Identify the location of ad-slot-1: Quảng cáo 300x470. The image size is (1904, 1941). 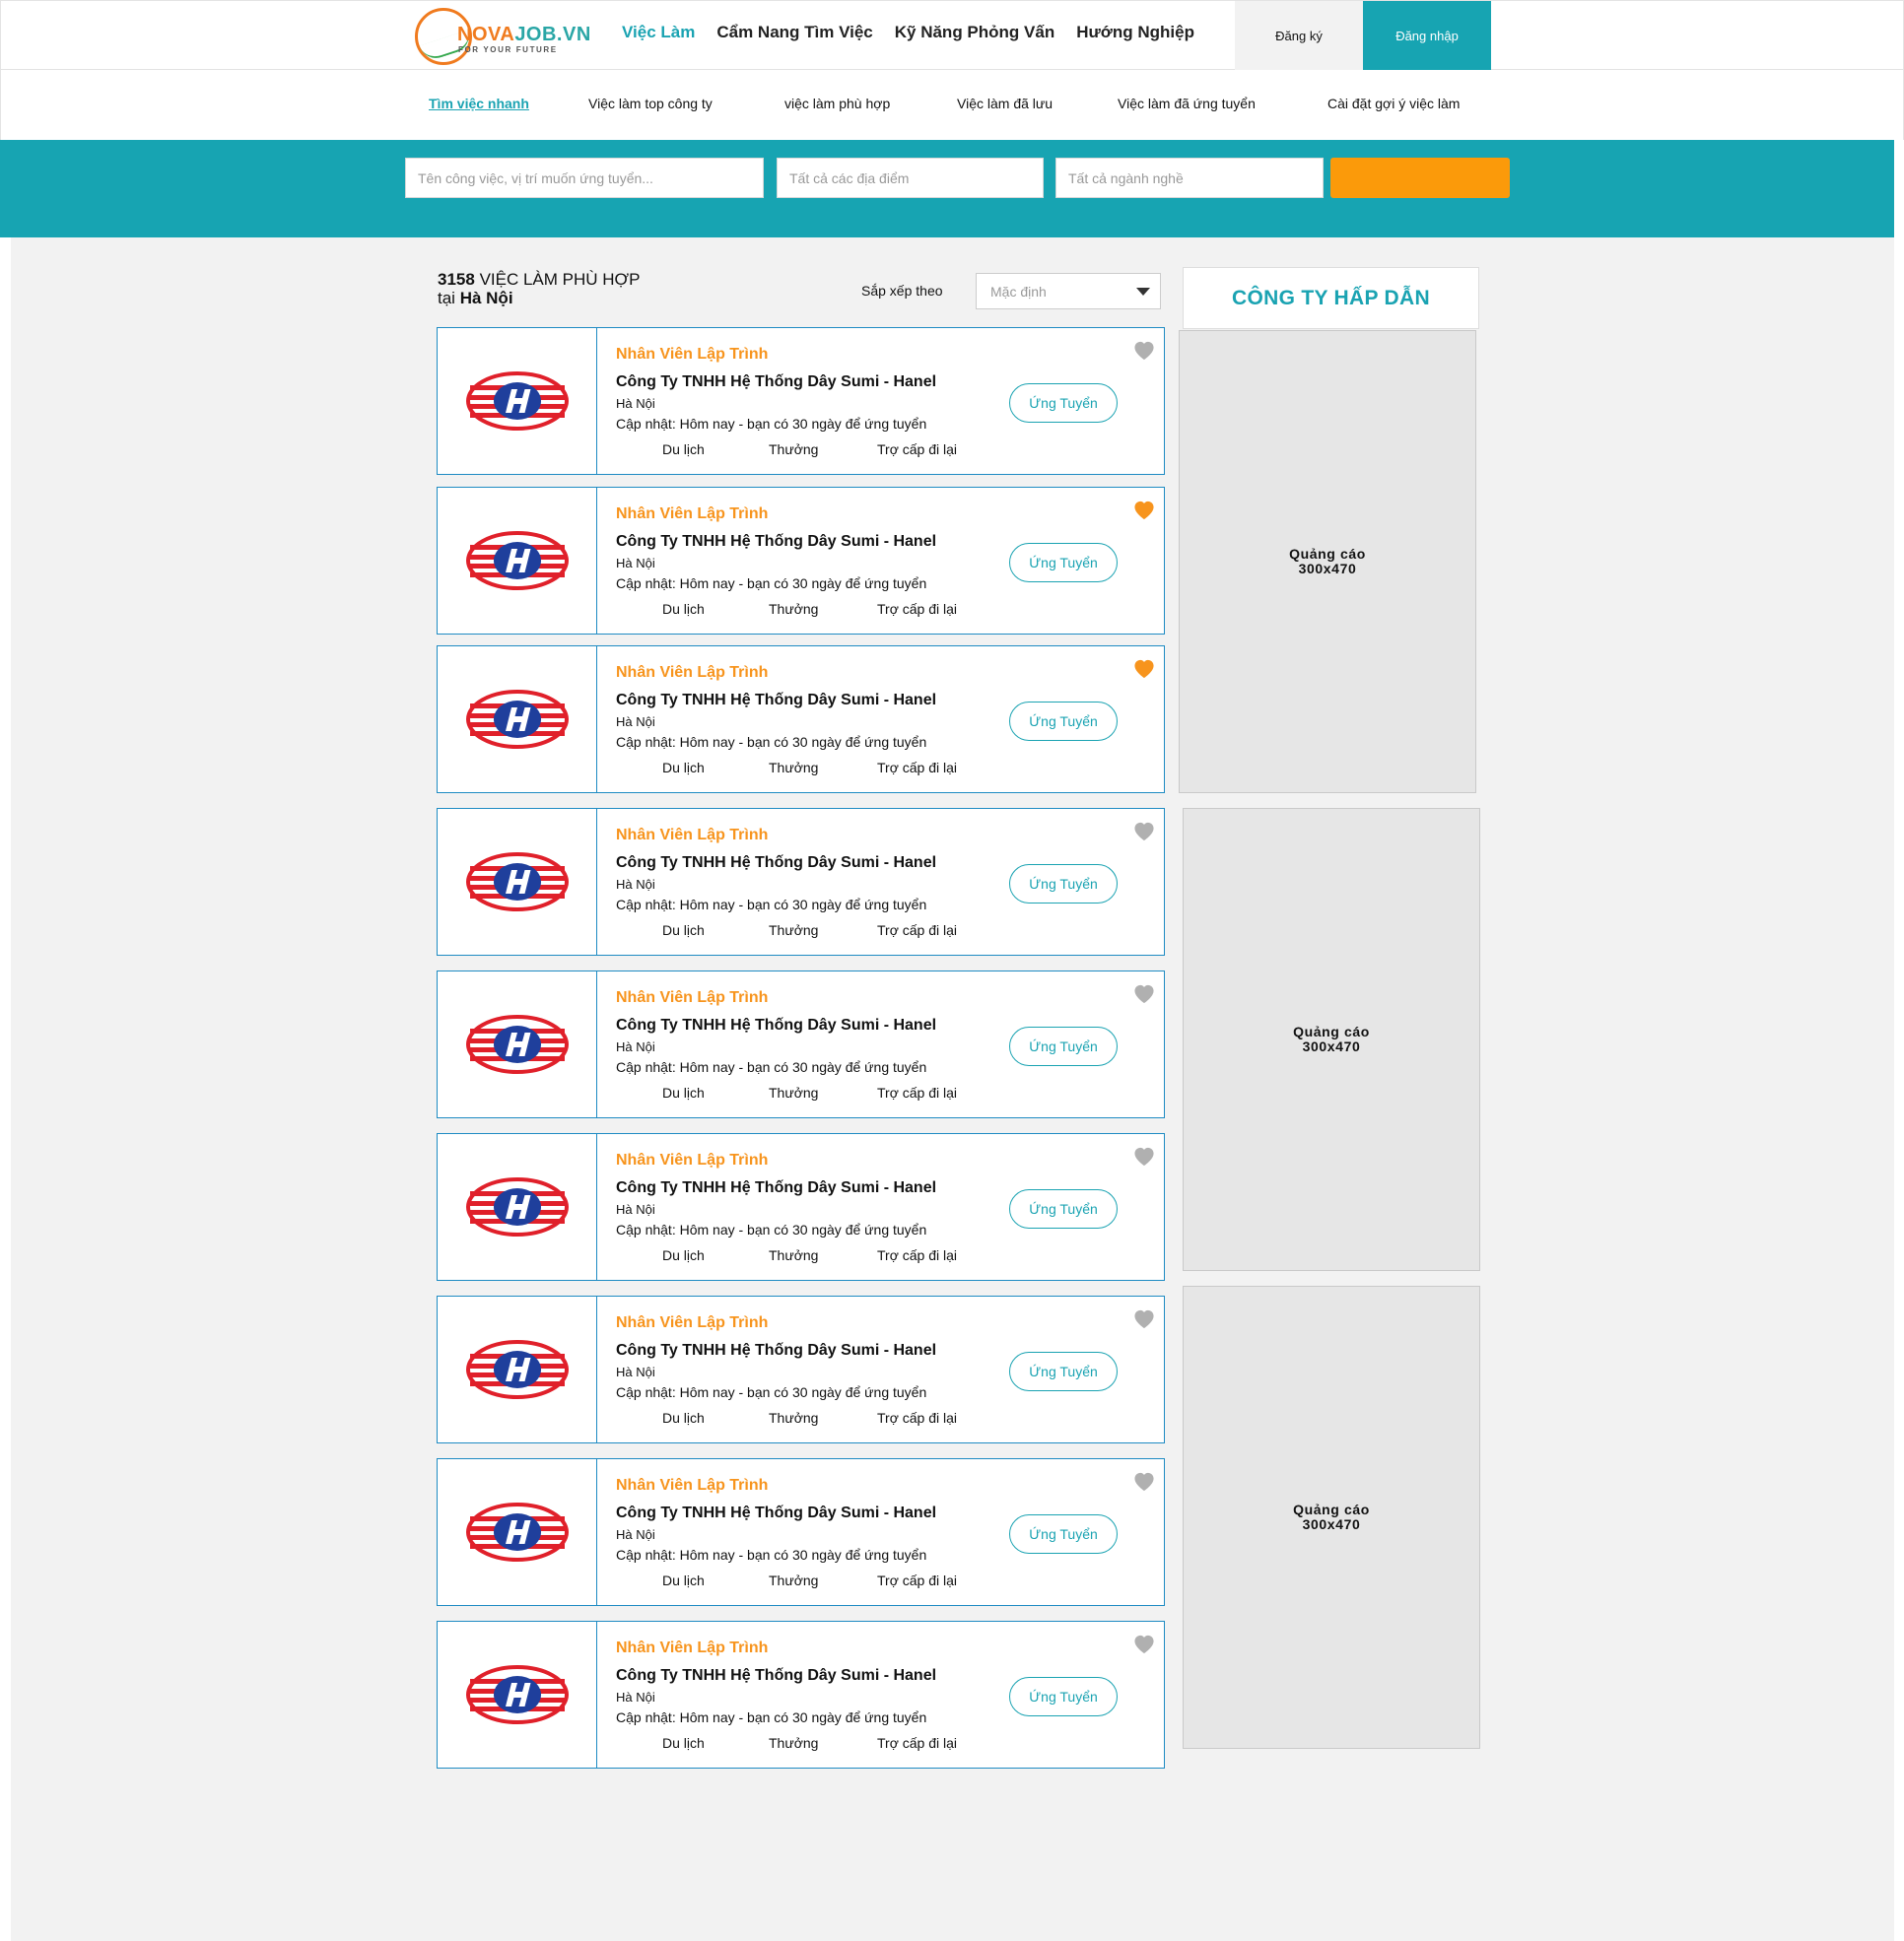
(1327, 561).